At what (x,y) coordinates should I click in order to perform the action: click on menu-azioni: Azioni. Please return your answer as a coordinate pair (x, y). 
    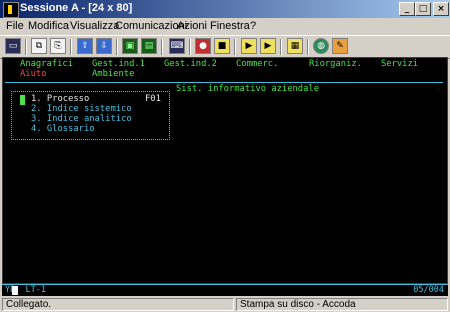
    Looking at the image, I should click on (192, 26).